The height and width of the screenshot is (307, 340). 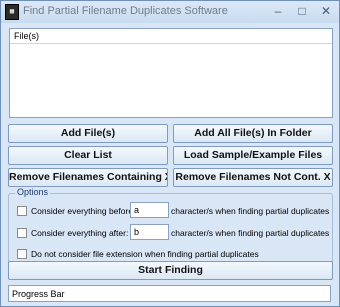 I want to click on remove-not-containing-button: Remove Filenames Not Cont. X, so click(x=253, y=177).